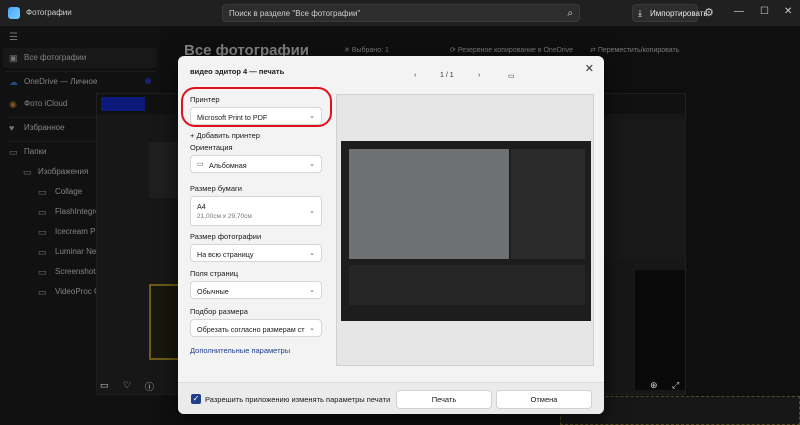 Image resolution: width=800 pixels, height=425 pixels. What do you see at coordinates (679, 13) in the screenshot?
I see `import-label: Импортировать` at bounding box center [679, 13].